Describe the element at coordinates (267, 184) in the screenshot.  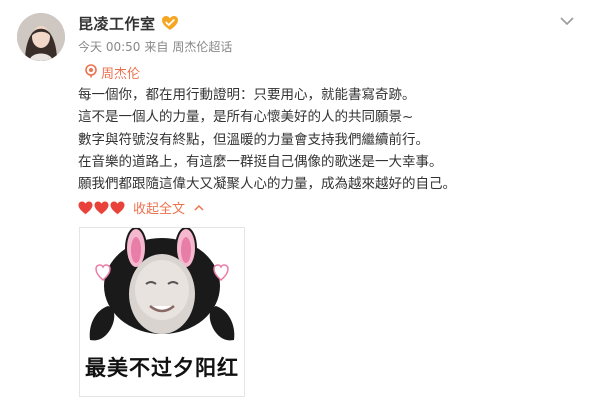
I see `content-line: 願我們都跟隨這偉大又凝聚人心的力量，成為越來越好的自己。` at that location.